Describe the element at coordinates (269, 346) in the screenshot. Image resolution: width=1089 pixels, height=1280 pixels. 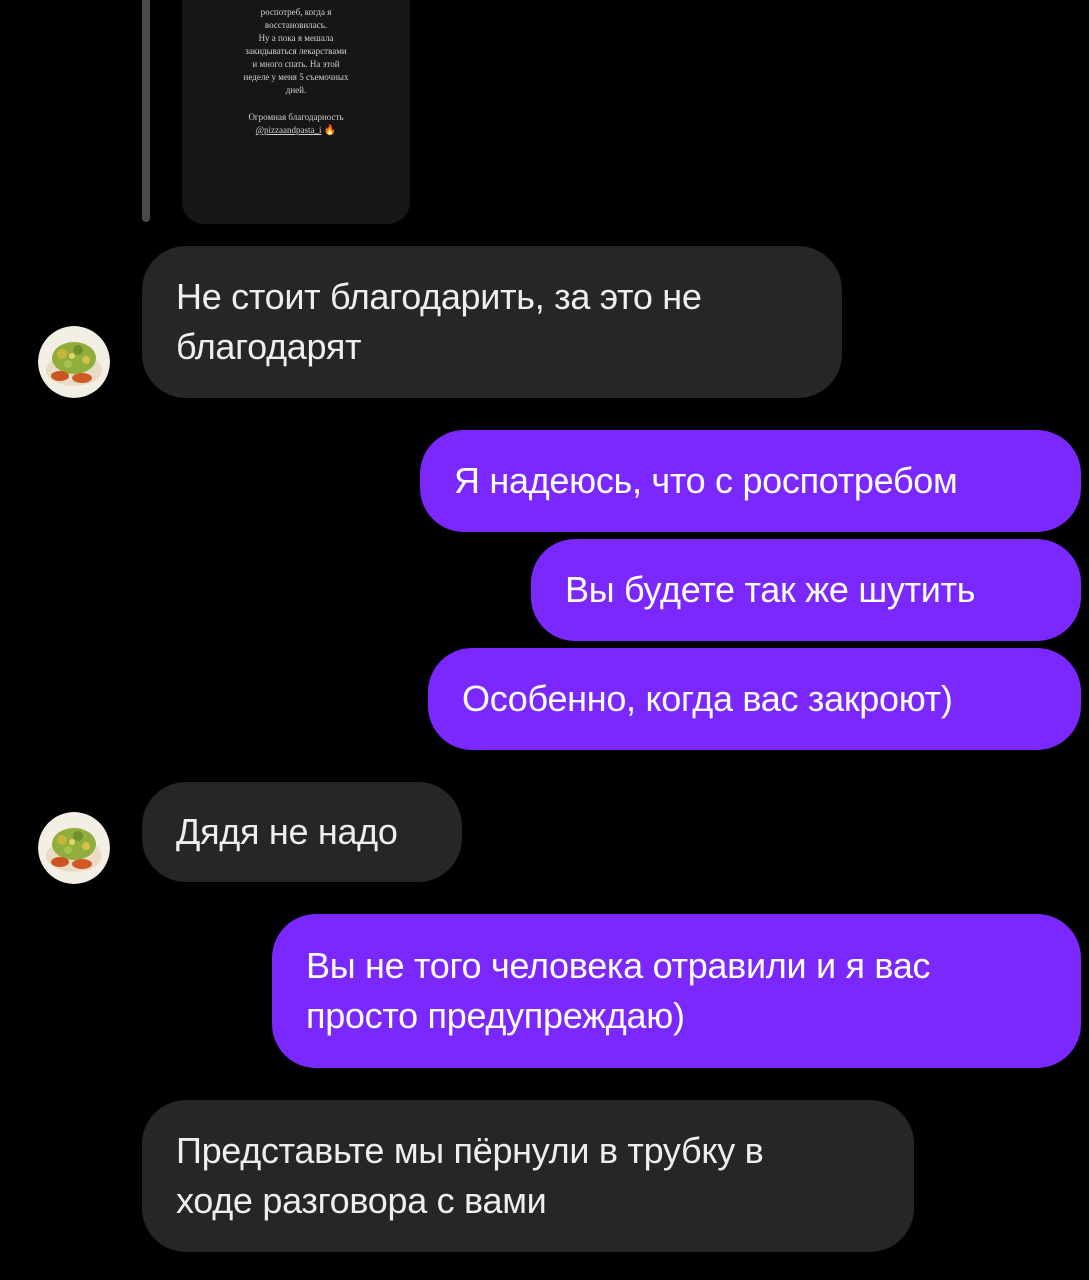
I see `message-line: благодарят` at that location.